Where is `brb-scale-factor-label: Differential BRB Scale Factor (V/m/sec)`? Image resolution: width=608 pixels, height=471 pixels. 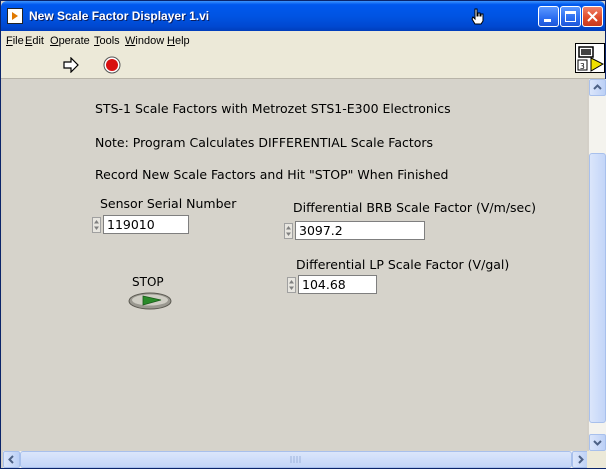
brb-scale-factor-label: Differential BRB Scale Factor (V/m/sec) is located at coordinates (414, 207).